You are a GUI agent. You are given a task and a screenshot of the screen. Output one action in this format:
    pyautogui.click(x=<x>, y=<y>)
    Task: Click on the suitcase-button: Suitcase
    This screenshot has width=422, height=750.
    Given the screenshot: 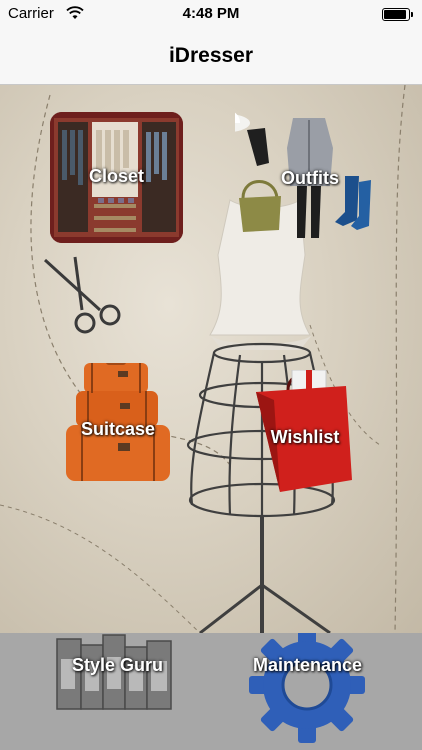 What is the action you would take?
    pyautogui.click(x=118, y=425)
    